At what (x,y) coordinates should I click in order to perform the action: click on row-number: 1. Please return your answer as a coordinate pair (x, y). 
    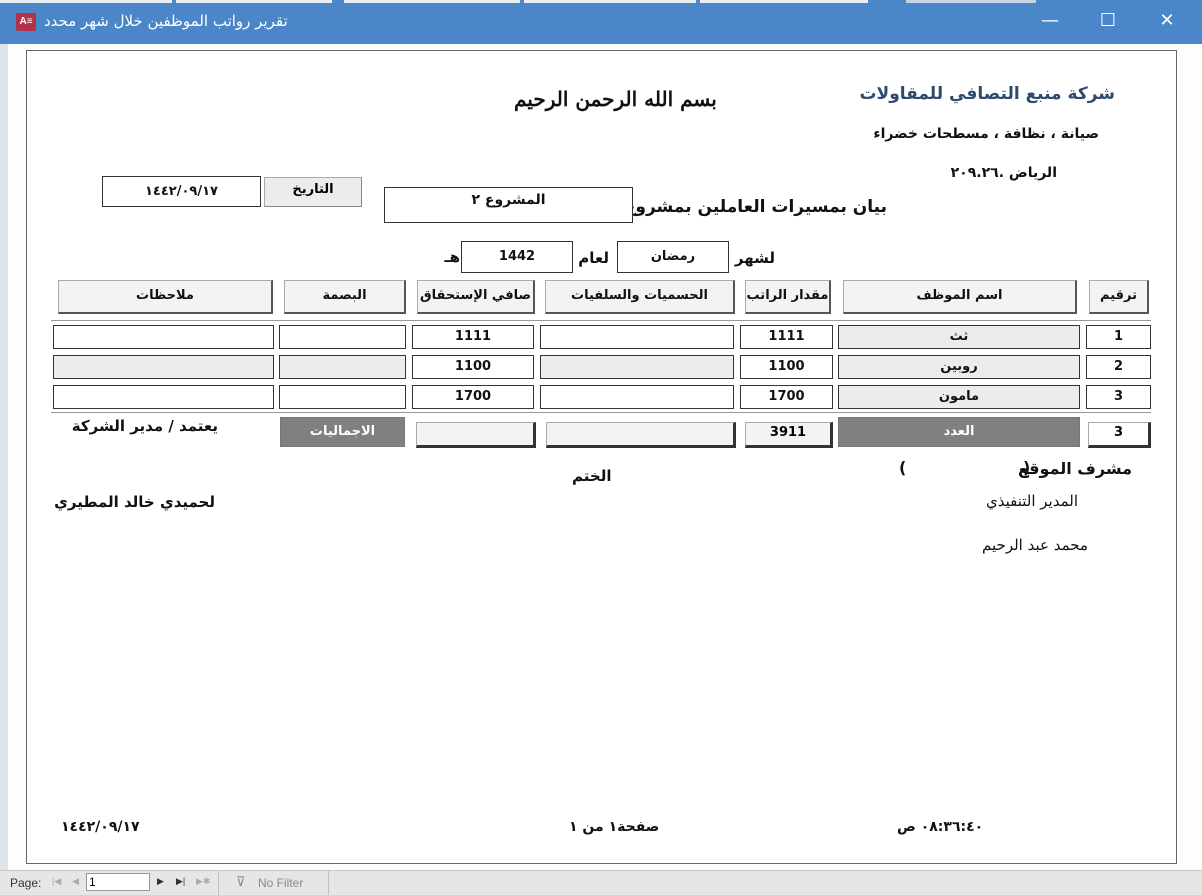
    Looking at the image, I should click on (1118, 337).